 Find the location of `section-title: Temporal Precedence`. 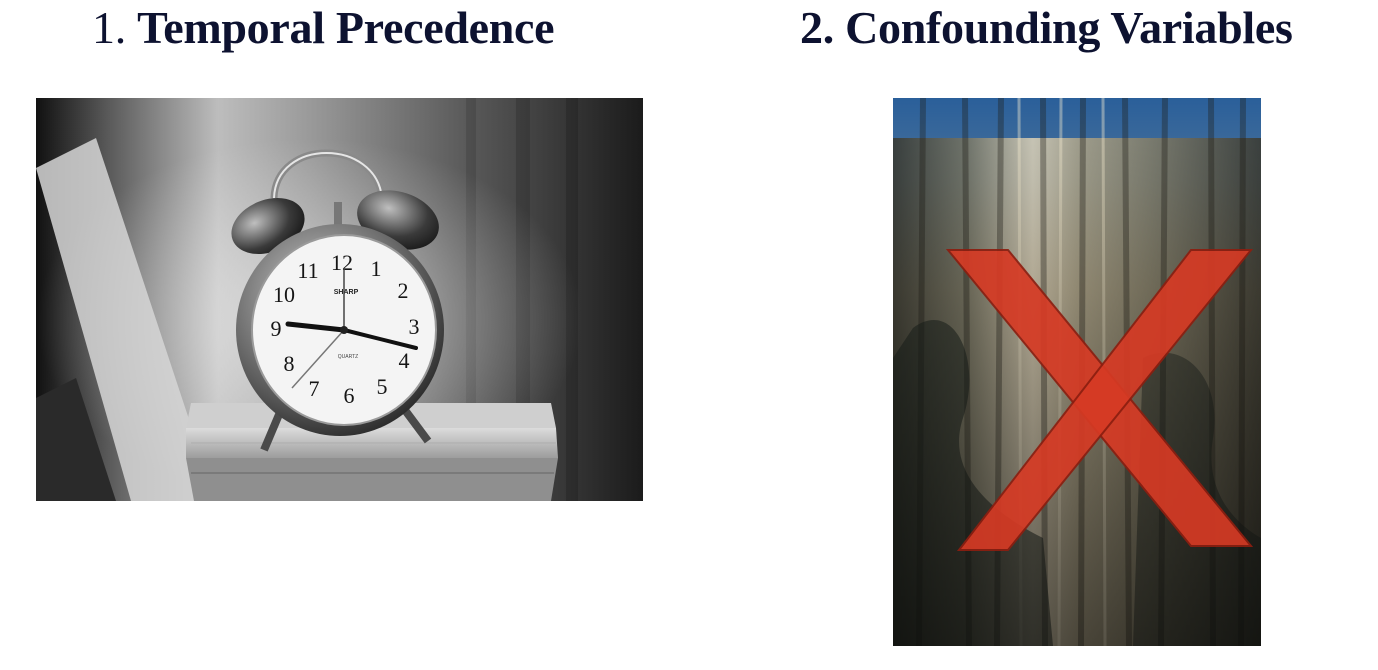

section-title: Temporal Precedence is located at coordinates (346, 27).